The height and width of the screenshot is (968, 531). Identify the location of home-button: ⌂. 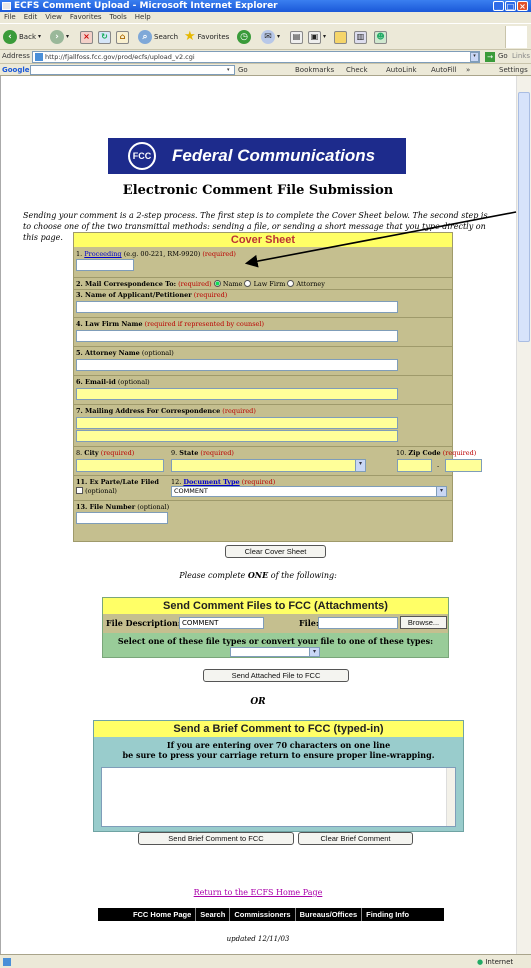
(122, 37).